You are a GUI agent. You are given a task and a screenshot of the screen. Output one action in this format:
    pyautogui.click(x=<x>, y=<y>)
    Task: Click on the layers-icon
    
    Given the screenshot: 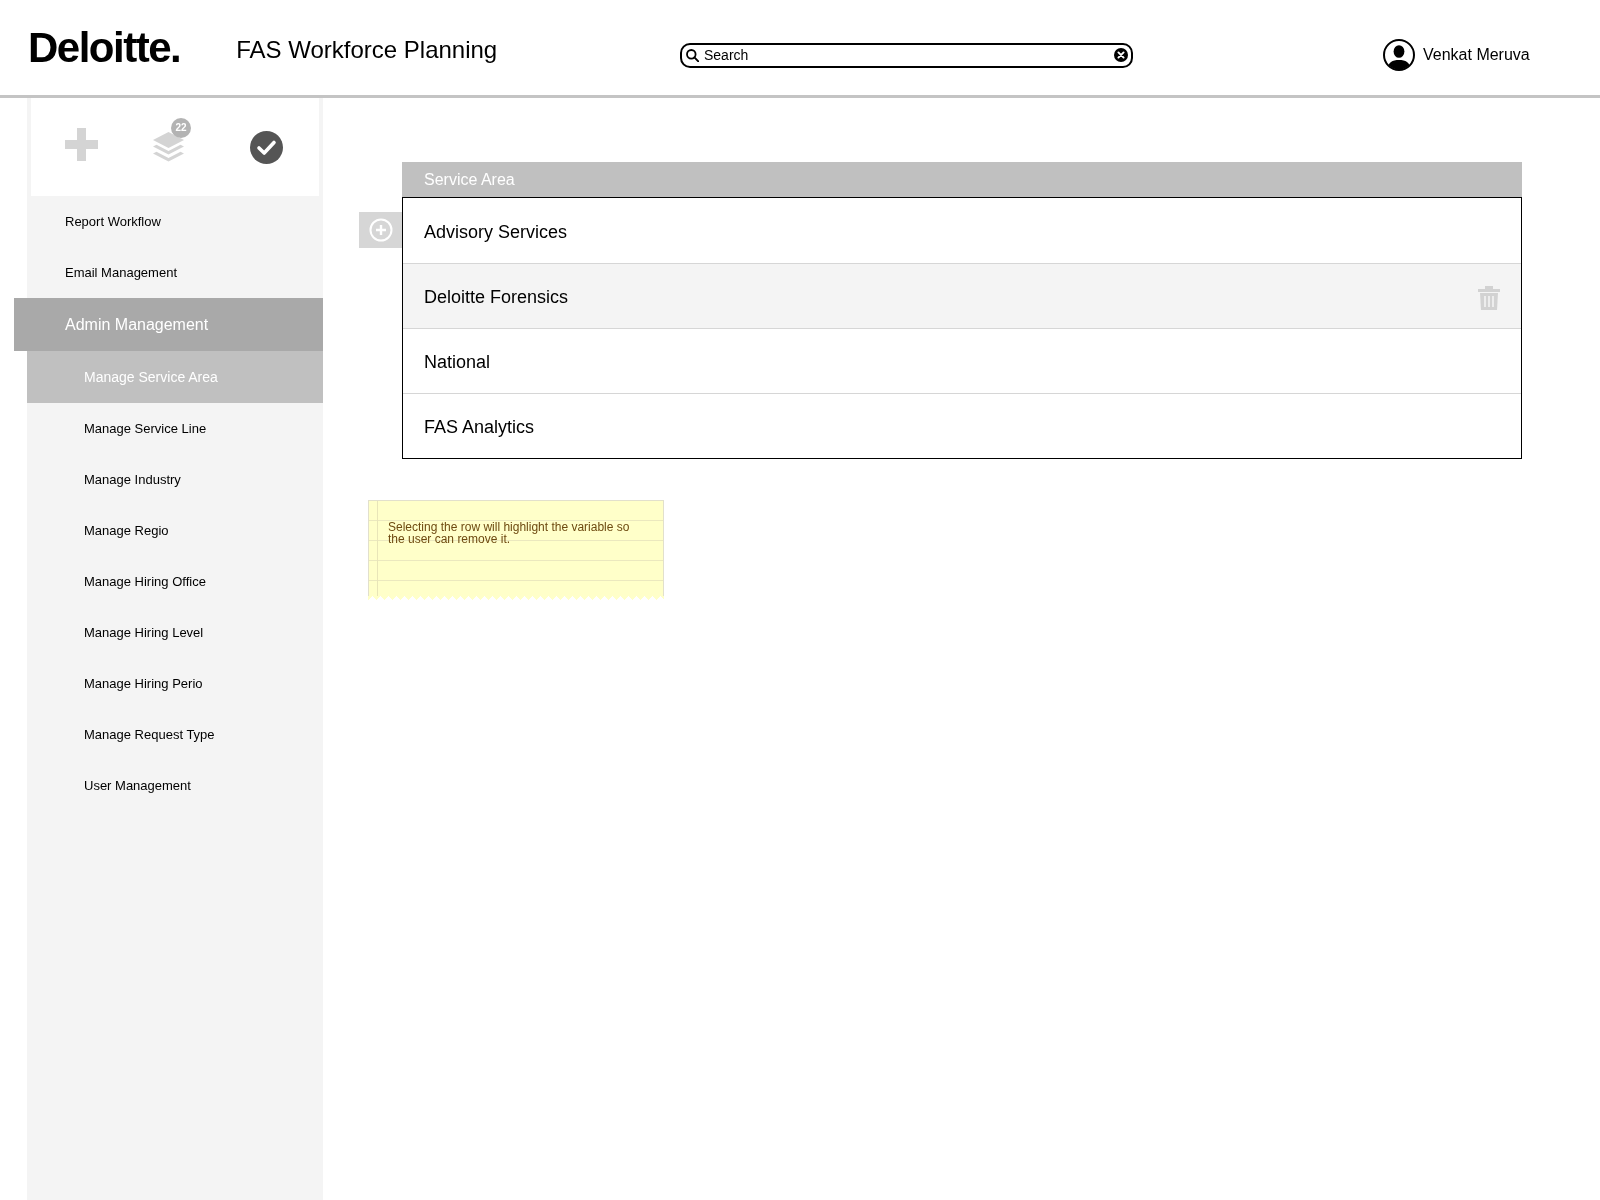 What is the action you would take?
    pyautogui.click(x=168, y=147)
    